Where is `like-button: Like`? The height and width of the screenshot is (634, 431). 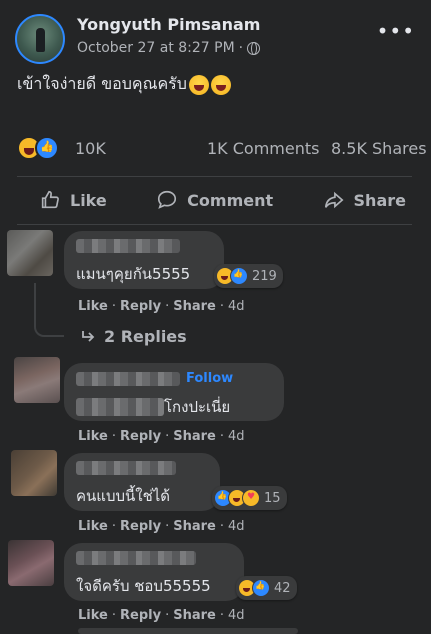
like-button: Like is located at coordinates (73, 200).